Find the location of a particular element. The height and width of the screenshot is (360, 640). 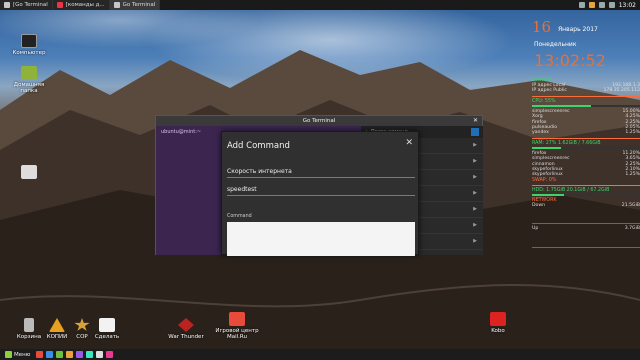

taskbar-item-go-terminal: Go Terminal is located at coordinates (135, 5).